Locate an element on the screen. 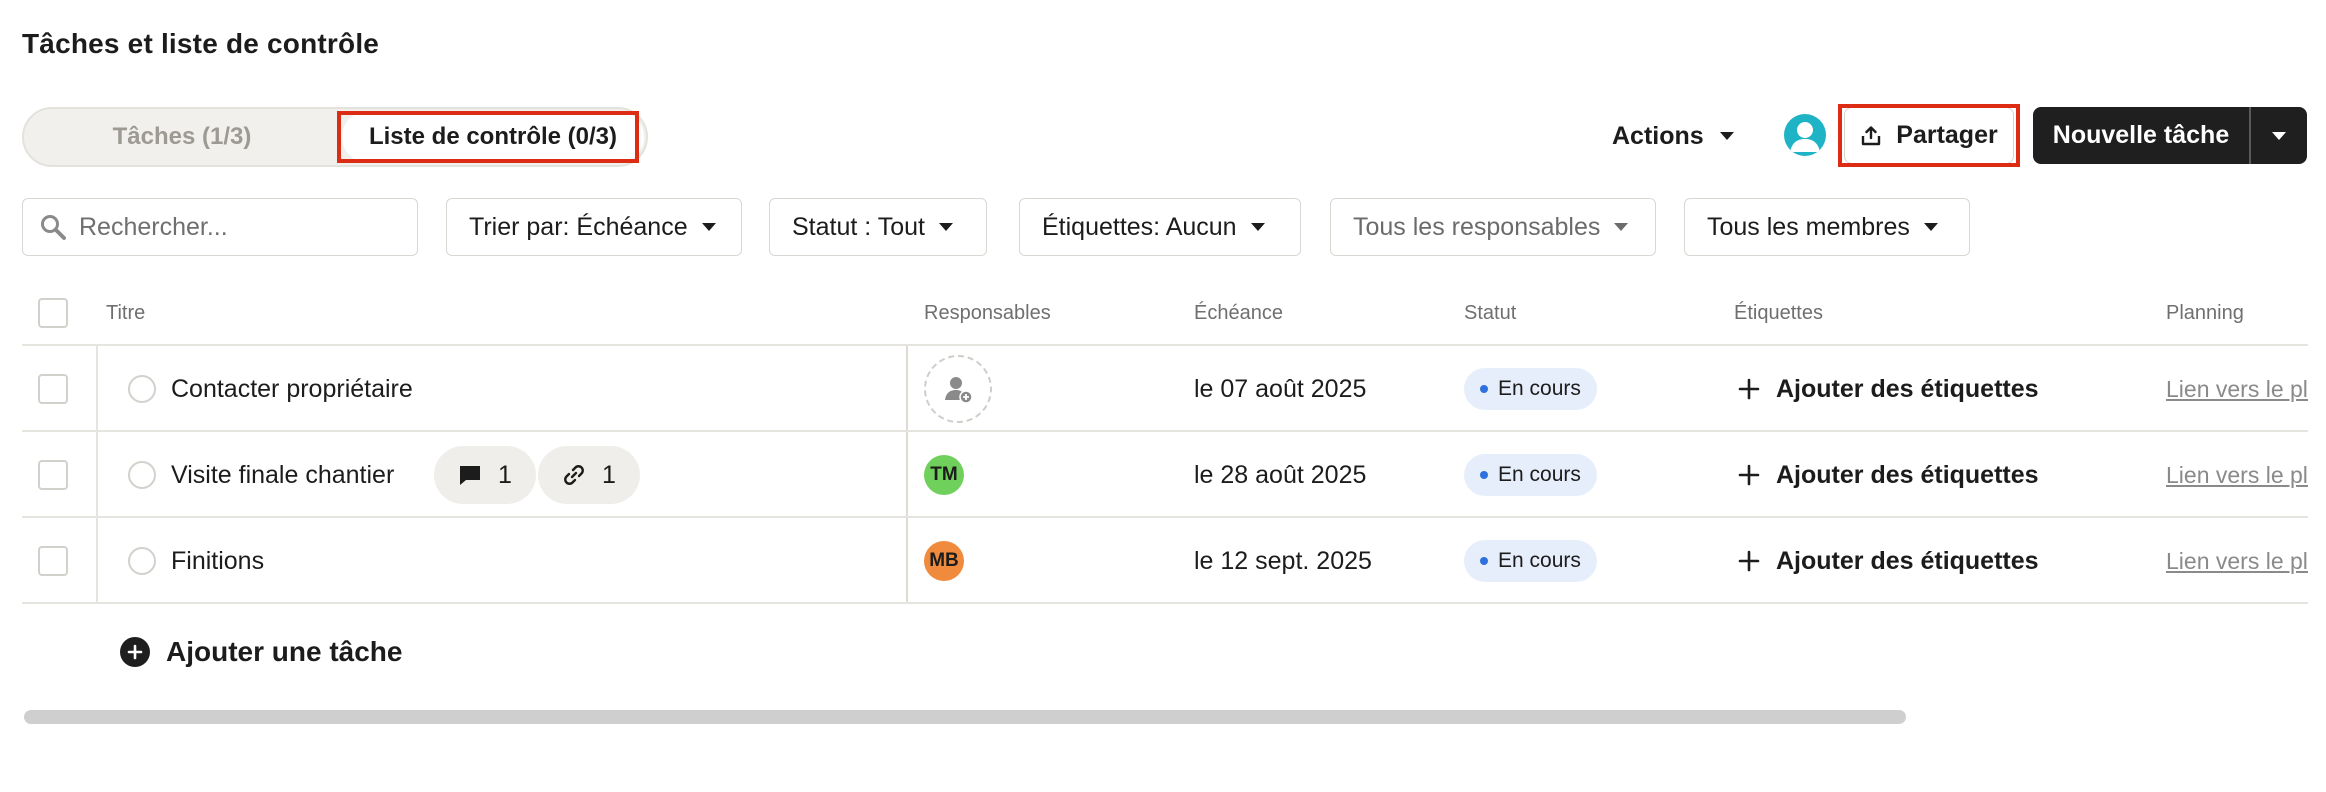  column-planning: Planning is located at coordinates (2205, 313).